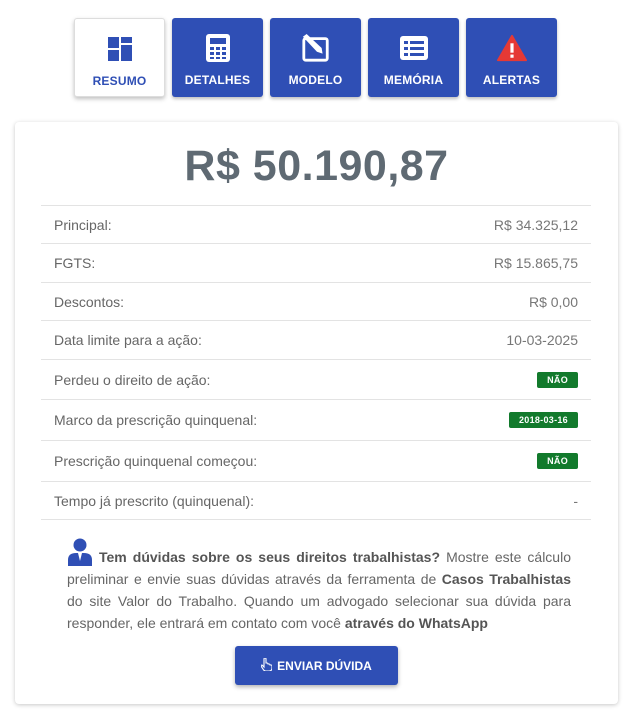 Image resolution: width=636 pixels, height=717 pixels. What do you see at coordinates (132, 379) in the screenshot?
I see `row-label: Perdeu o direito de ação:` at bounding box center [132, 379].